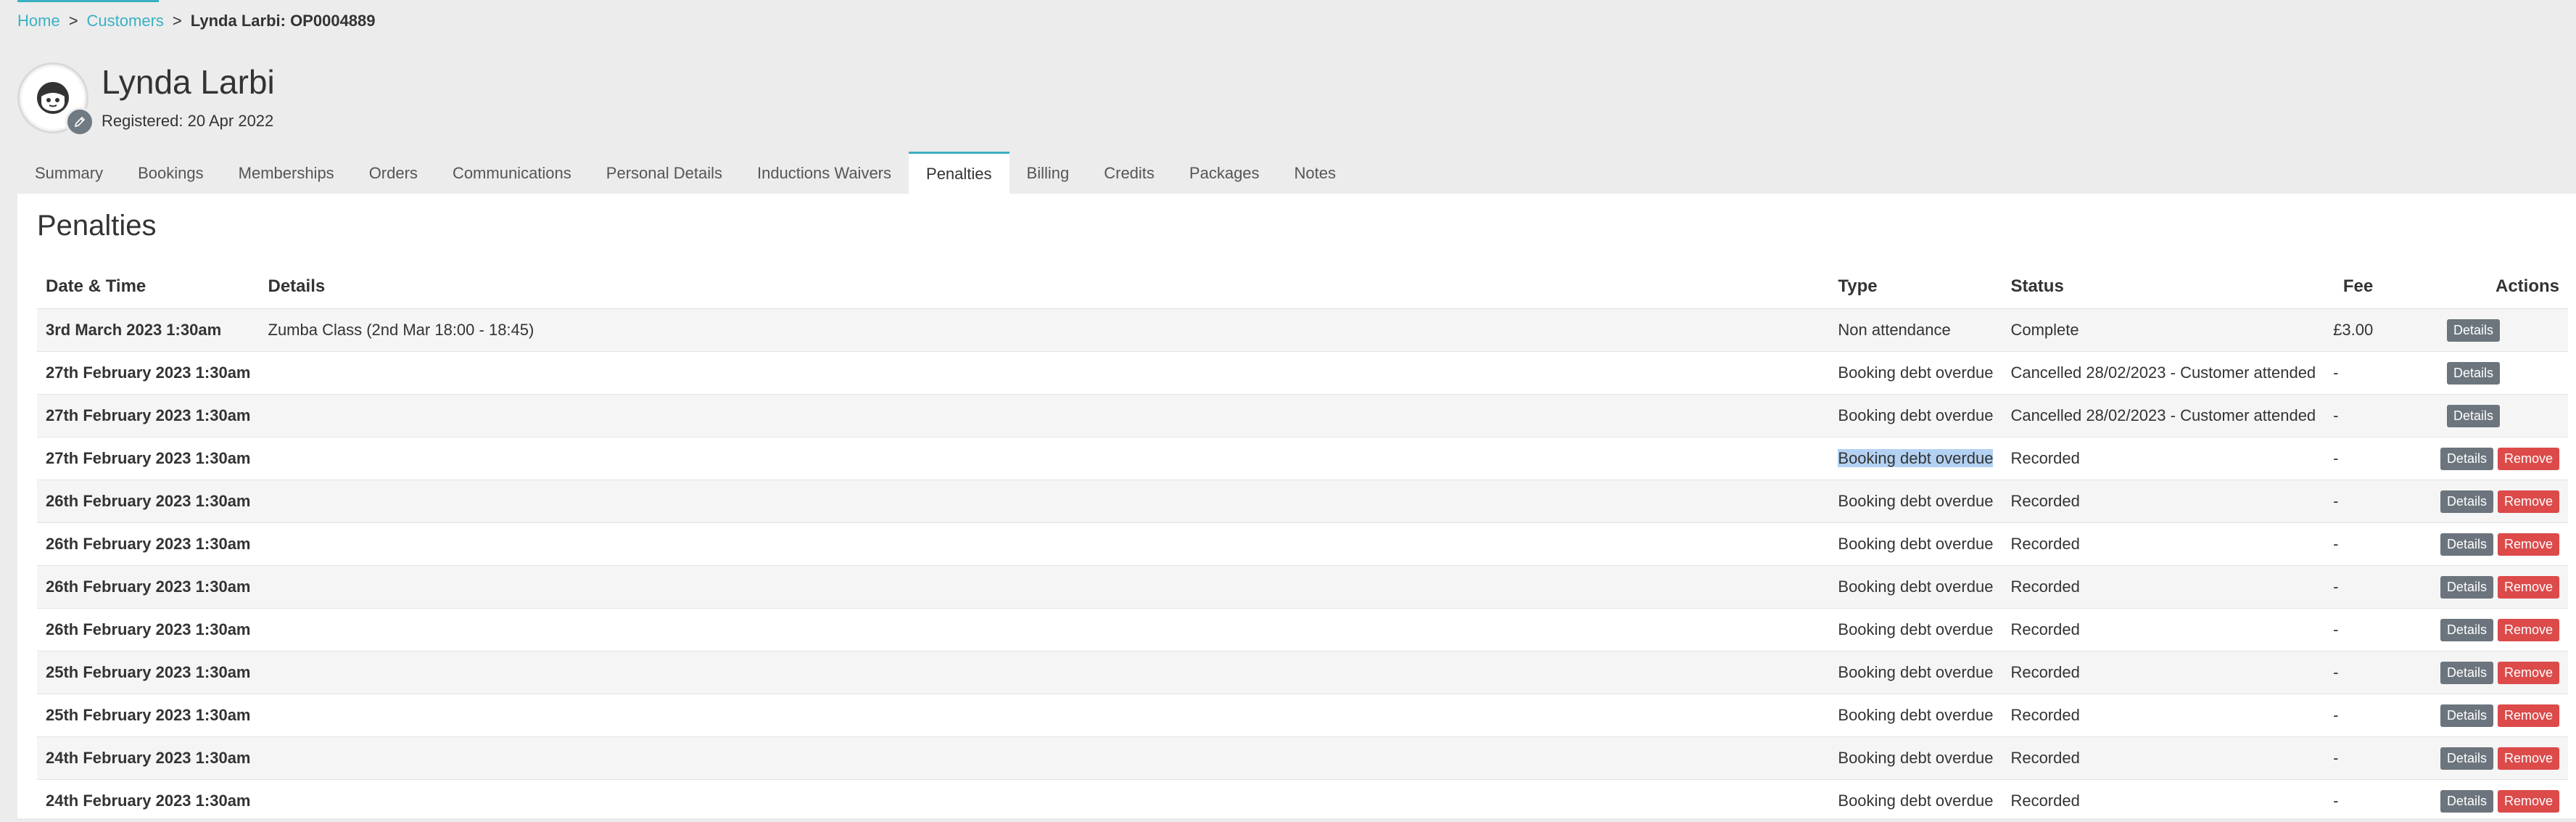 This screenshot has width=2576, height=822. Describe the element at coordinates (1048, 173) in the screenshot. I see `tab-billing: Billing` at that location.